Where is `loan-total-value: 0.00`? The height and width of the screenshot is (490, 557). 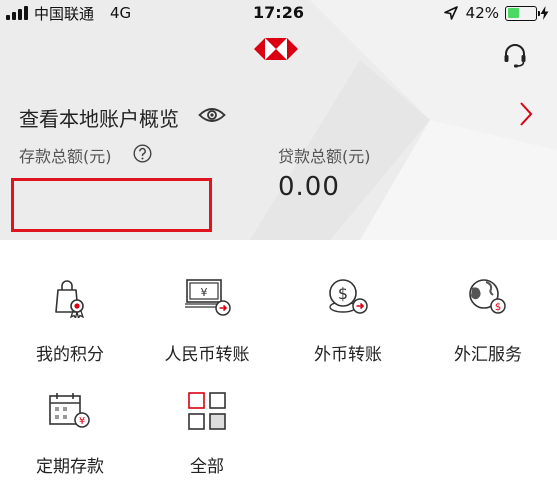 loan-total-value: 0.00 is located at coordinates (309, 187).